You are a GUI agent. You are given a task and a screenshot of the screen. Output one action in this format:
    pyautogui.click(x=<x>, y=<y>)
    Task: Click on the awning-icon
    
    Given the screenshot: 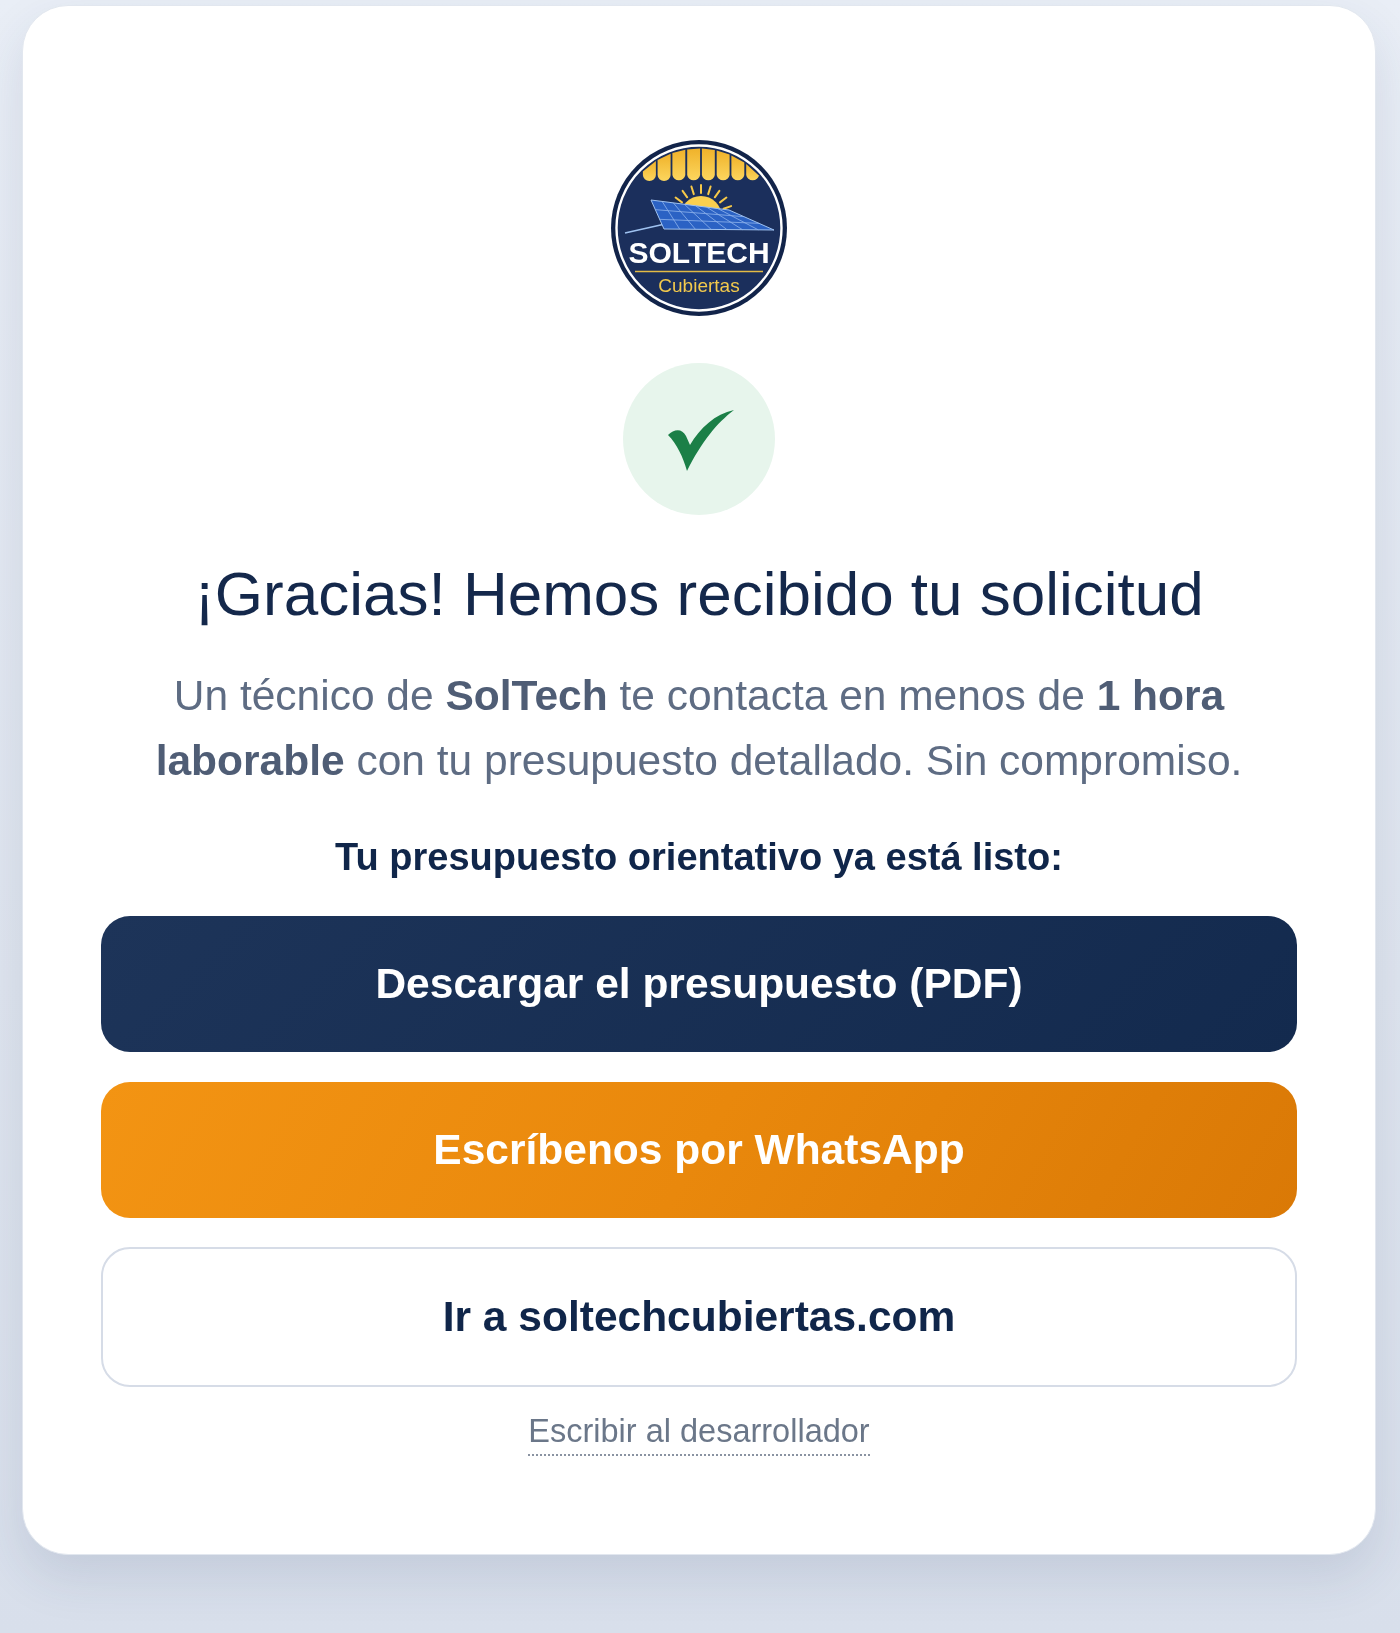 What is the action you would take?
    pyautogui.click(x=701, y=164)
    